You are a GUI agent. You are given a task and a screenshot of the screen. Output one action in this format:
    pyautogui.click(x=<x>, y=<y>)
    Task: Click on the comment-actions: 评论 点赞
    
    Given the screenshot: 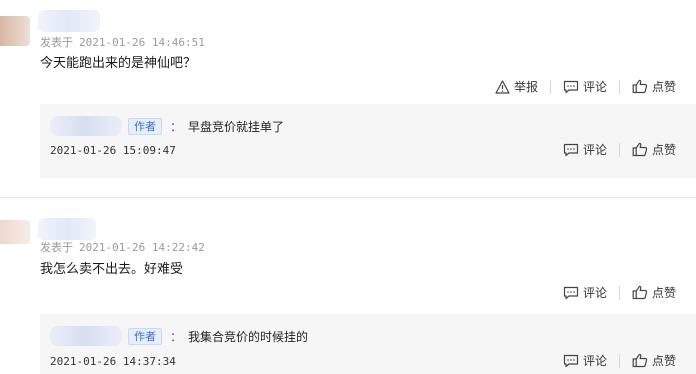 What is the action you would take?
    pyautogui.click(x=619, y=292)
    